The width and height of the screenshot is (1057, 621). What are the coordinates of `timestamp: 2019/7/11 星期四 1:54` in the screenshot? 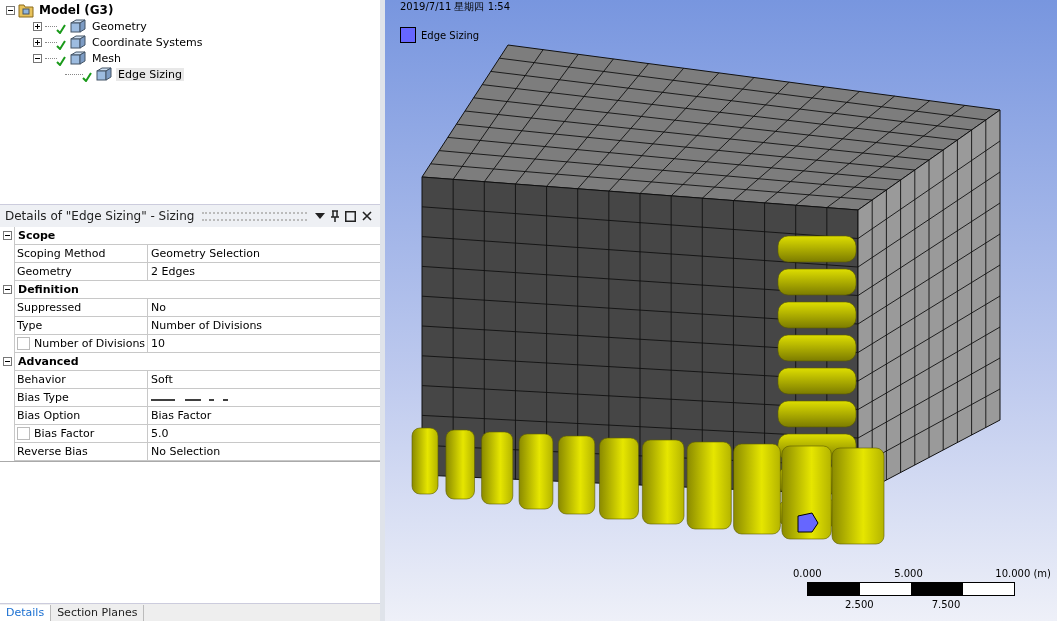 It's located at (455, 7).